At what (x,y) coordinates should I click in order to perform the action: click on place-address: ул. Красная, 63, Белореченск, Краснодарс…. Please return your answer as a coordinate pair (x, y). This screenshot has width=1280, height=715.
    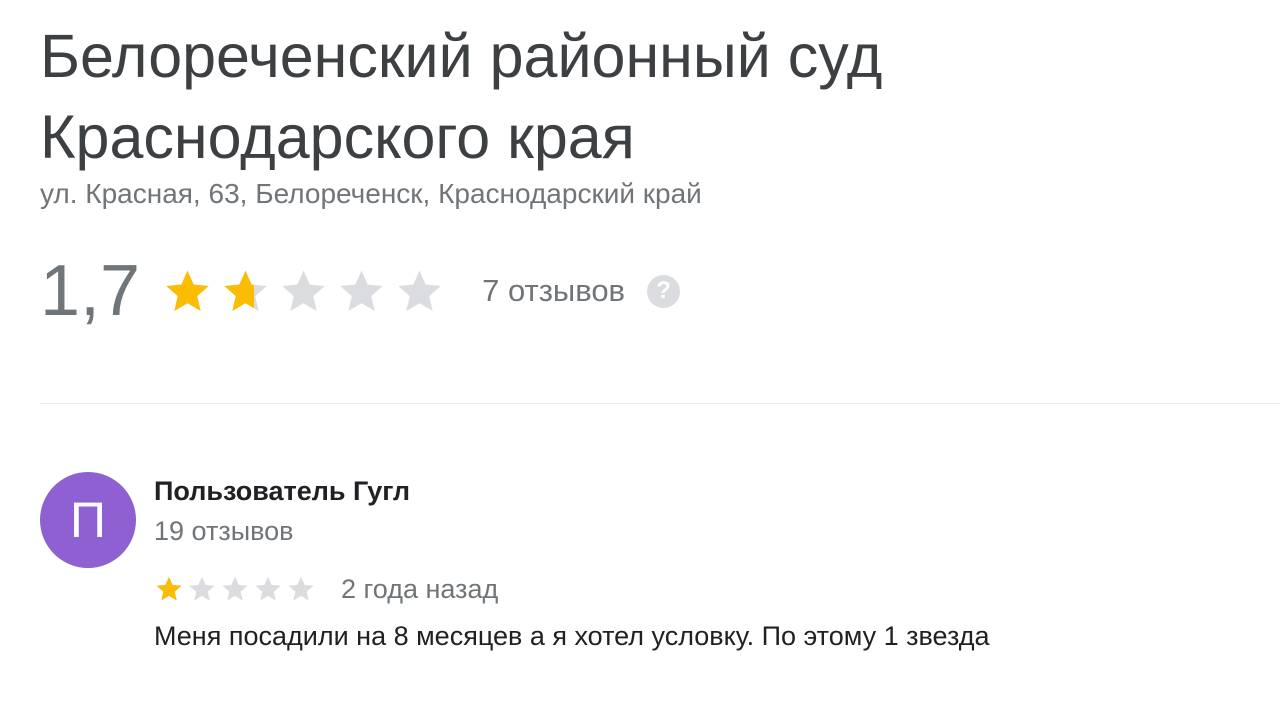
    Looking at the image, I should click on (371, 193).